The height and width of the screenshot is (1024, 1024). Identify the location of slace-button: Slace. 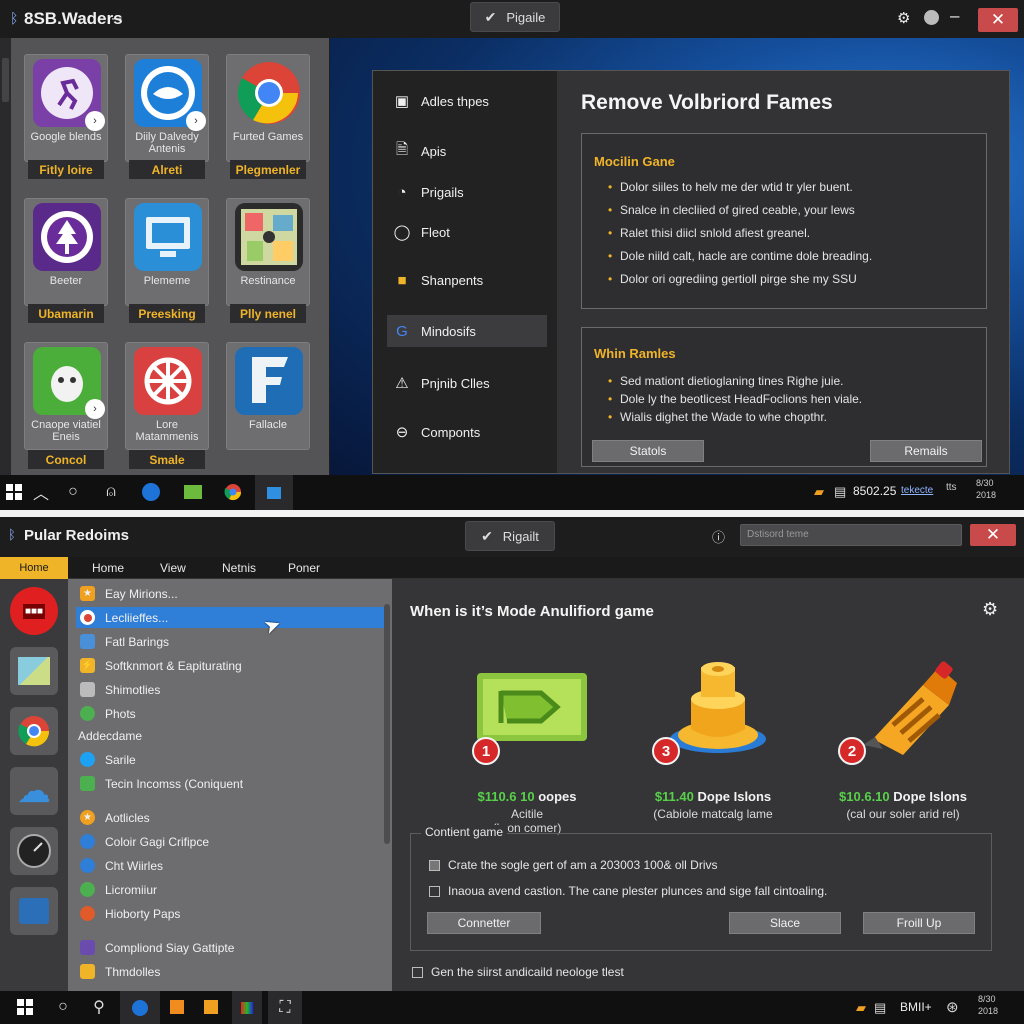
(785, 923).